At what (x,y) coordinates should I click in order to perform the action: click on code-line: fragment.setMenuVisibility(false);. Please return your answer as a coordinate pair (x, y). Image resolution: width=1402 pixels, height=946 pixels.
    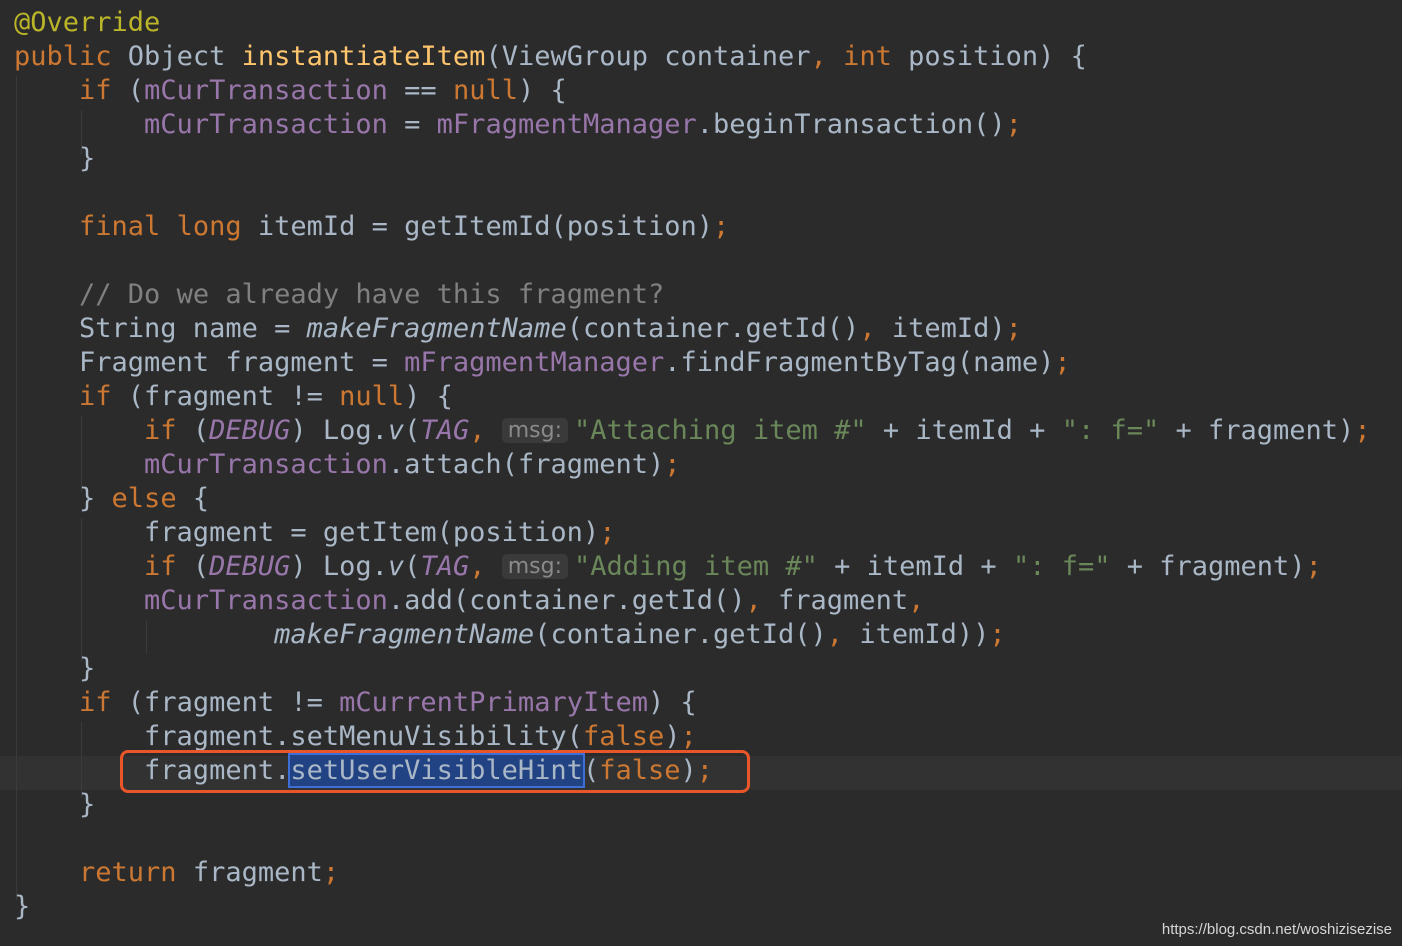
    Looking at the image, I should click on (355, 737).